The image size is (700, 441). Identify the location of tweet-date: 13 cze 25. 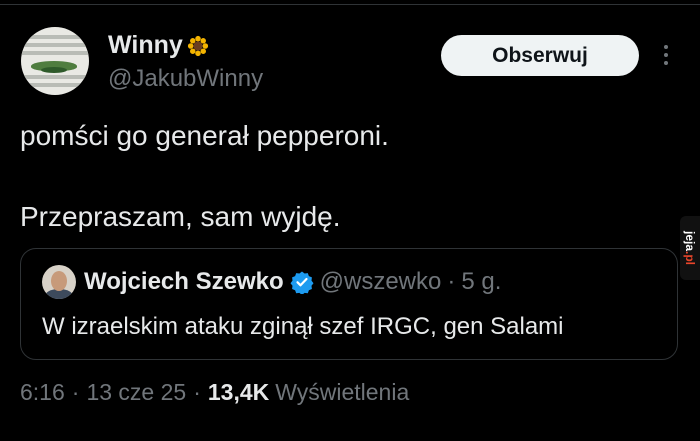
(136, 392).